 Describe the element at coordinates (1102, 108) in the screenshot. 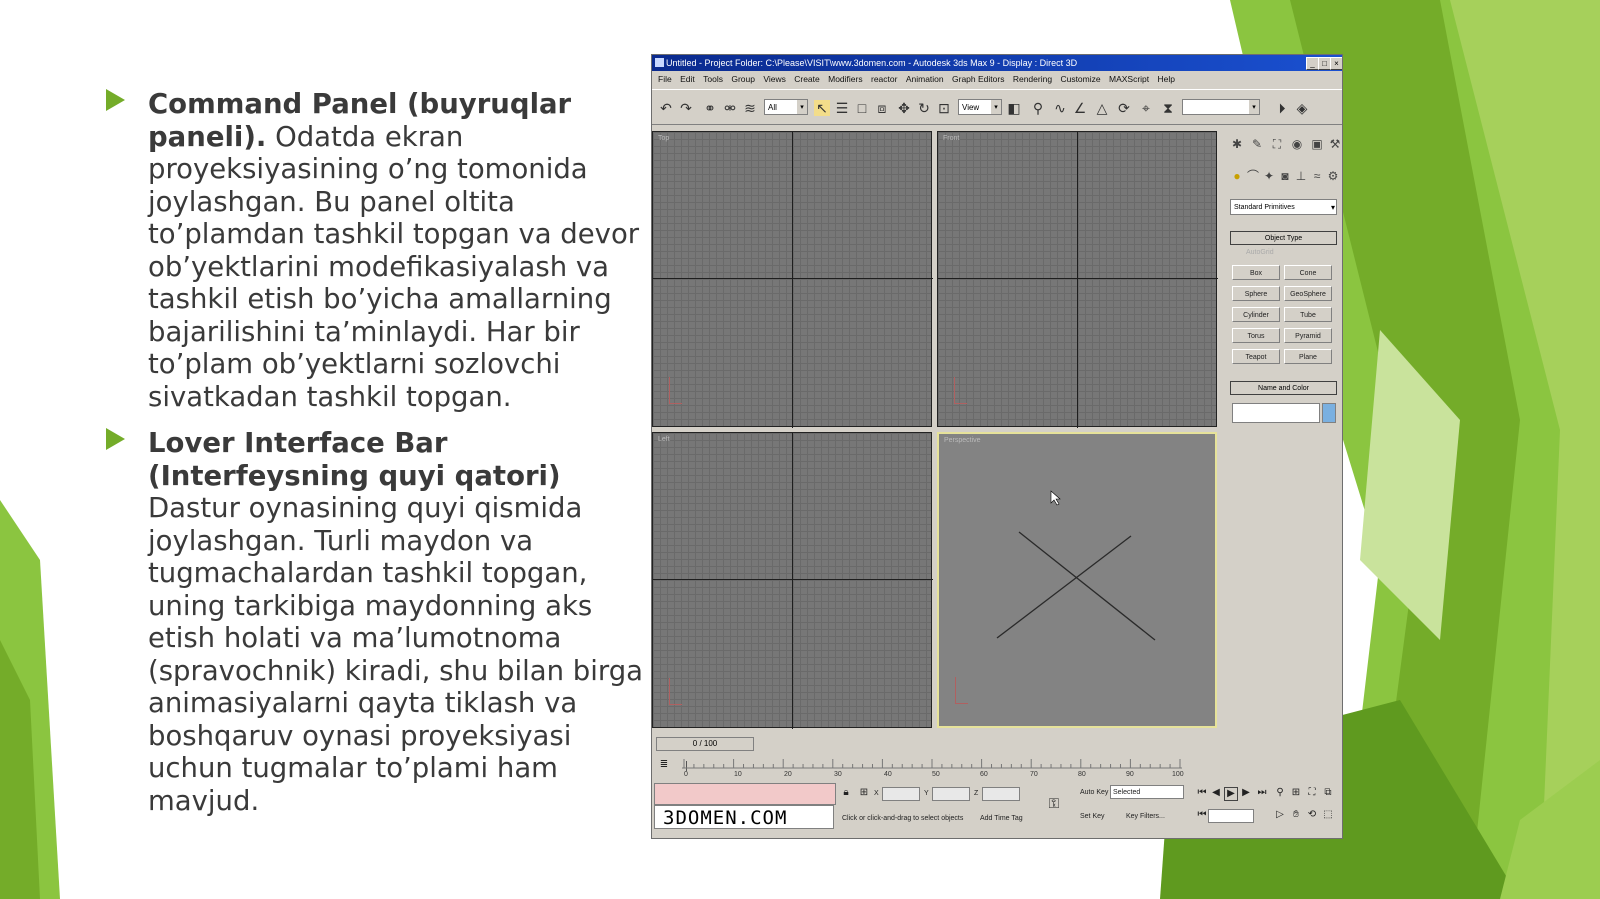

I see `percent-snap-icon: △` at that location.